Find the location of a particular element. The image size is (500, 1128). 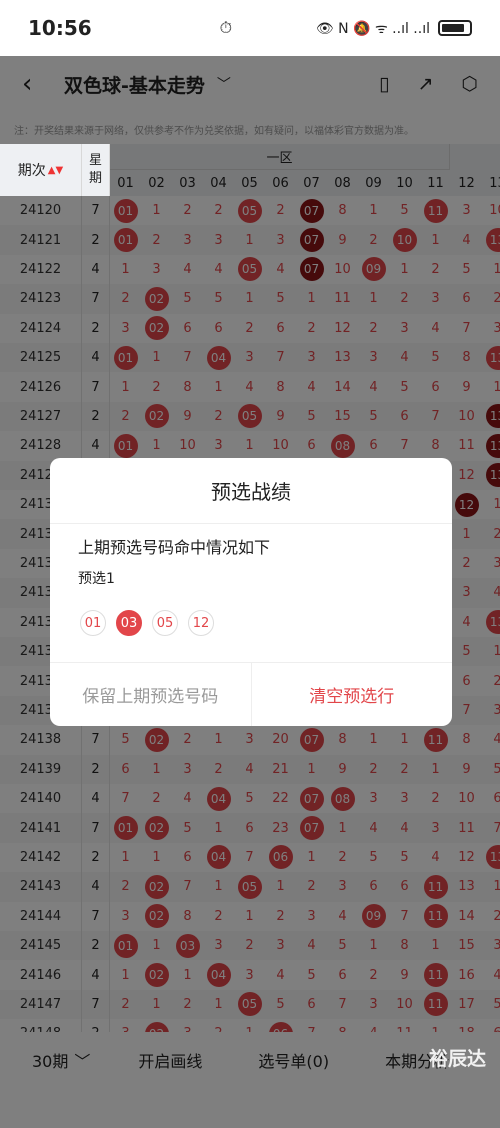

header-period: 期次 ▲▼ is located at coordinates (41, 170).